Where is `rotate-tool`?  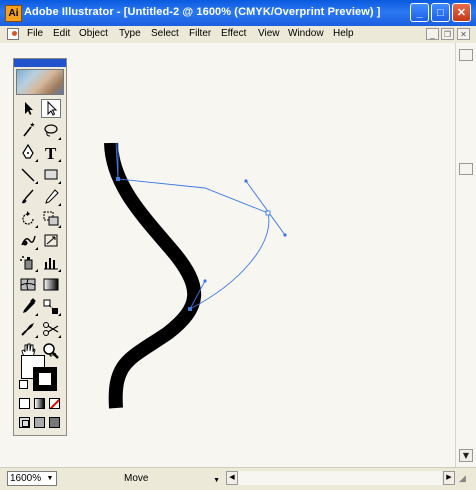 rotate-tool is located at coordinates (28, 218).